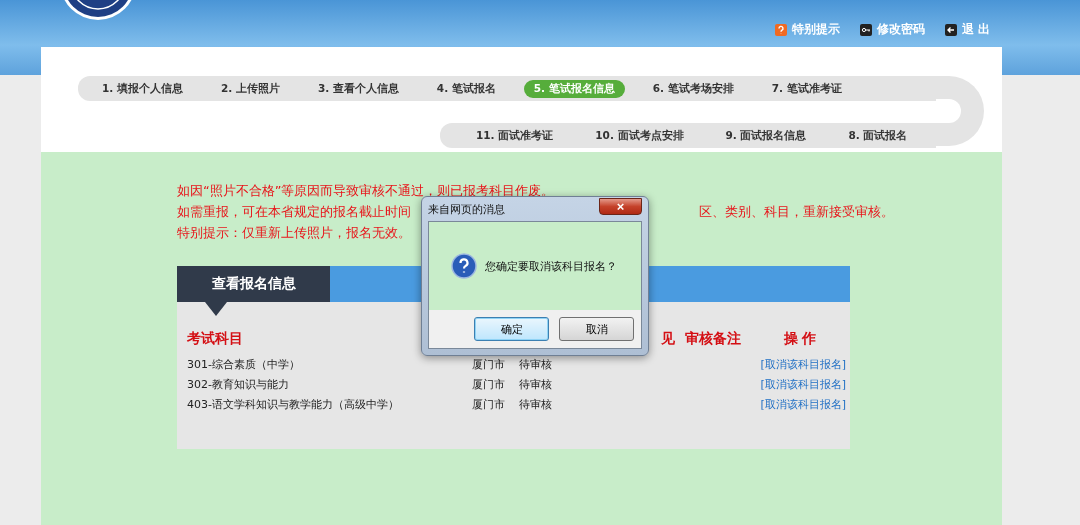 The image size is (1080, 525). Describe the element at coordinates (596, 329) in the screenshot. I see `dialog-button: 取消` at that location.